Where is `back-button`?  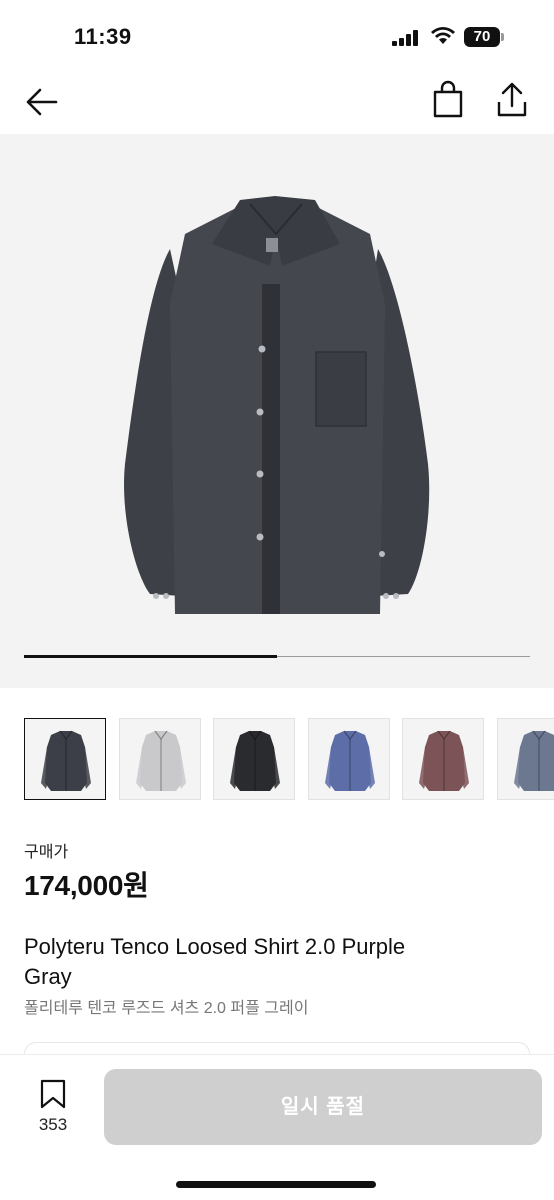 back-button is located at coordinates (42, 102).